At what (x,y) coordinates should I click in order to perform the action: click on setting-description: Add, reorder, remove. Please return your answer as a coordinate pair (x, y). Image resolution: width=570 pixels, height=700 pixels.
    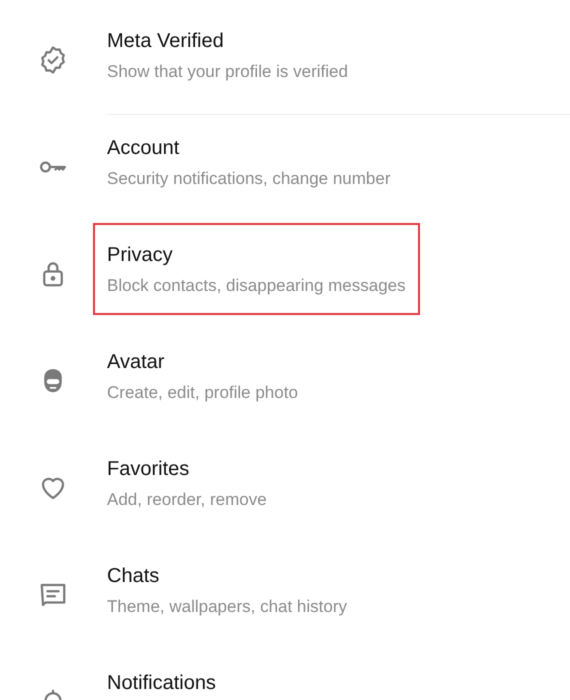
    Looking at the image, I should click on (187, 500).